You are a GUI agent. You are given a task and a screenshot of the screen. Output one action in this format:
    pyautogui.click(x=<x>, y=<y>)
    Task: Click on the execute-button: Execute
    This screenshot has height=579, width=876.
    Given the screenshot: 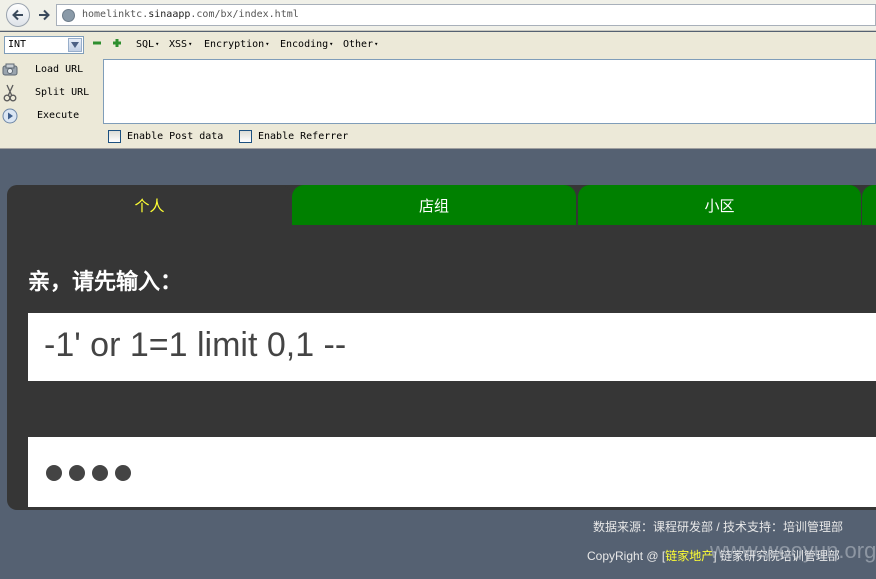 What is the action you would take?
    pyautogui.click(x=51, y=116)
    